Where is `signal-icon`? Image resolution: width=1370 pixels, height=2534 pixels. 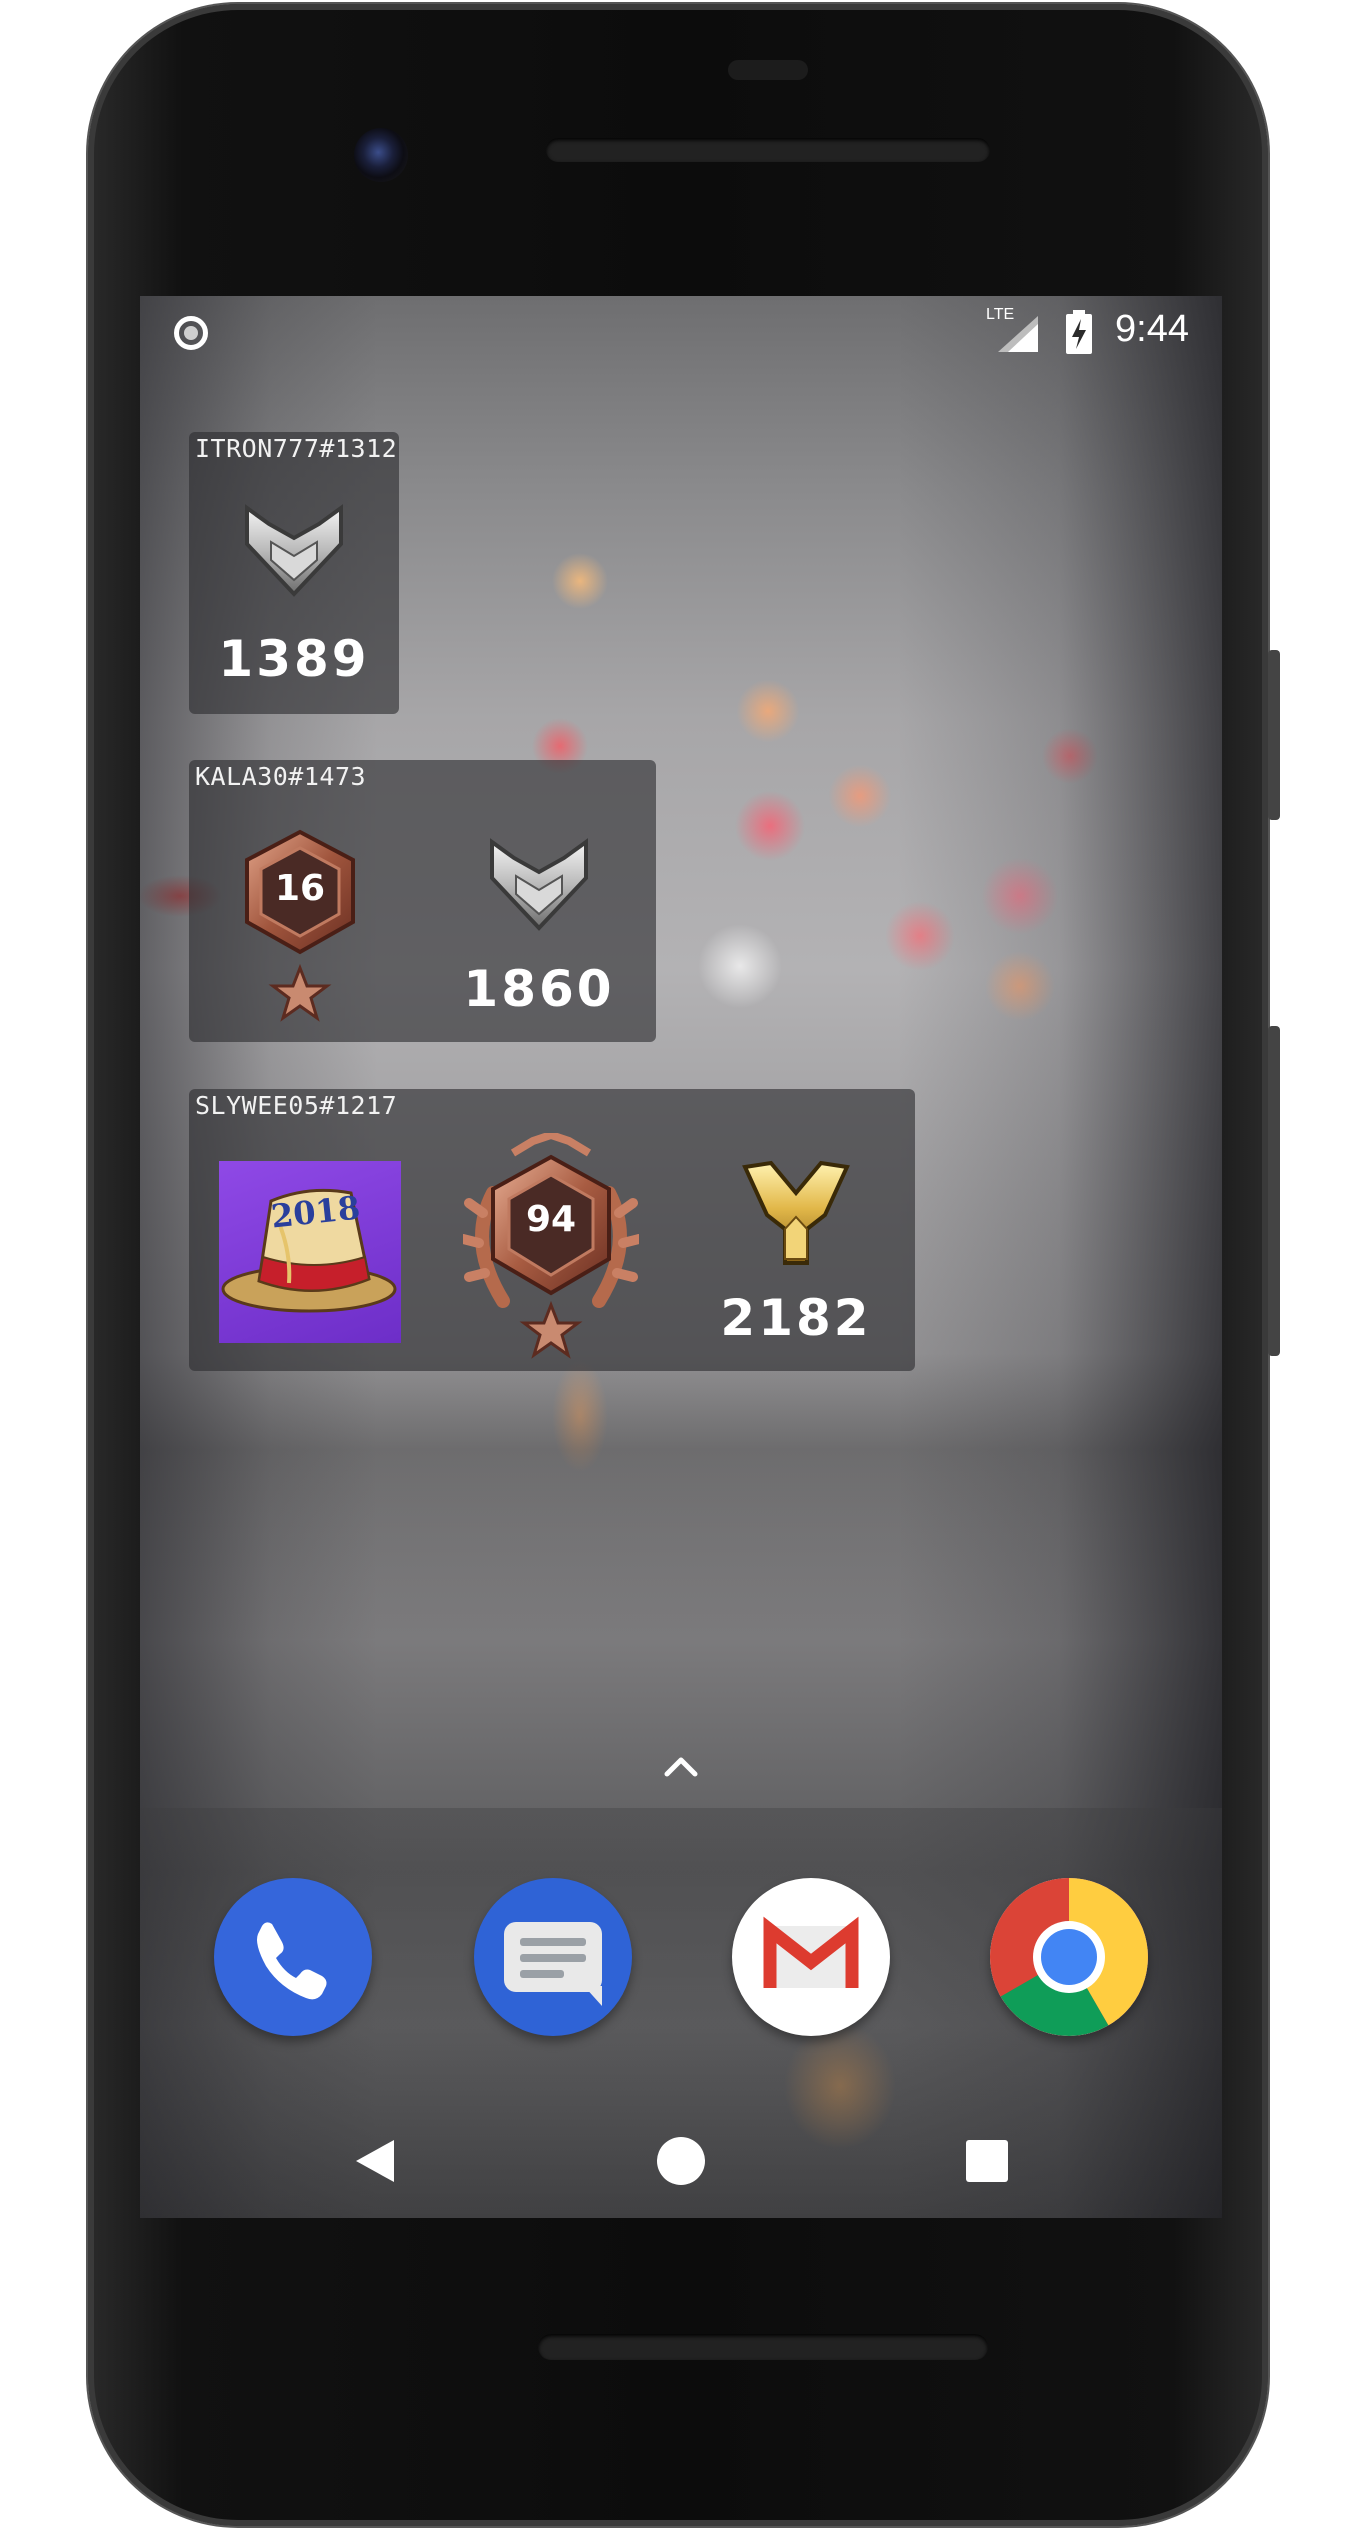 signal-icon is located at coordinates (1018, 334).